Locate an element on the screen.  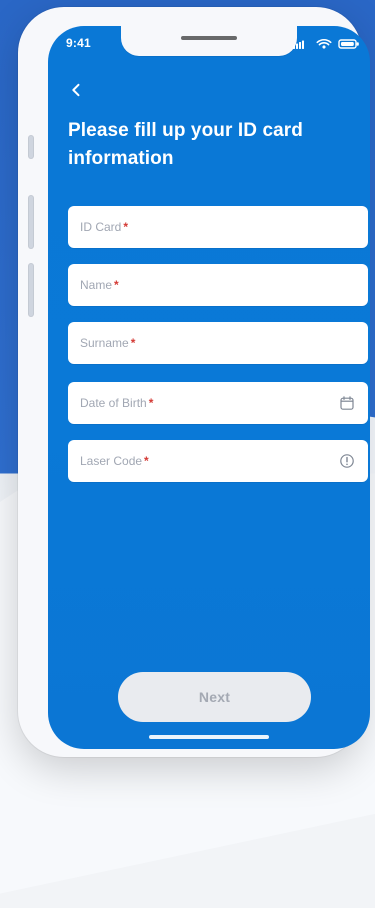
field-label-text: ID Card is located at coordinates (101, 227).